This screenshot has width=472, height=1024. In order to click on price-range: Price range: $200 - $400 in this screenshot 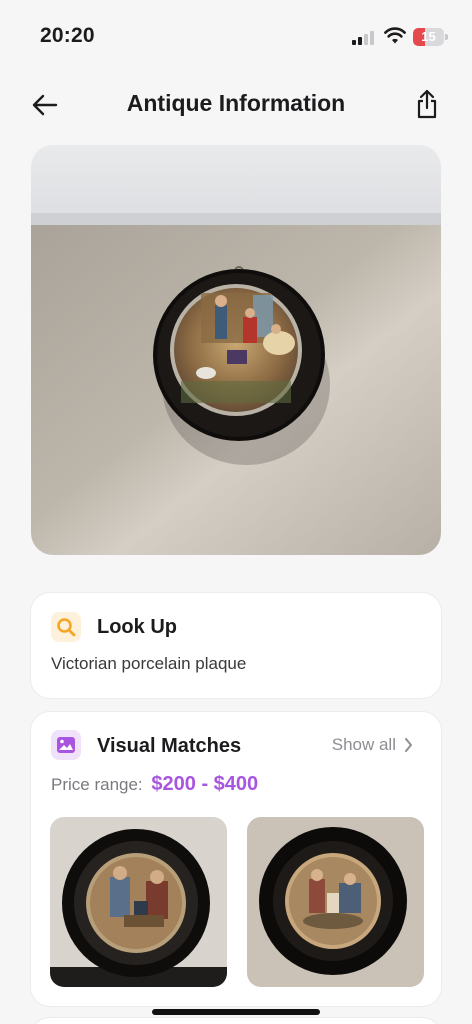, I will do `click(154, 784)`.